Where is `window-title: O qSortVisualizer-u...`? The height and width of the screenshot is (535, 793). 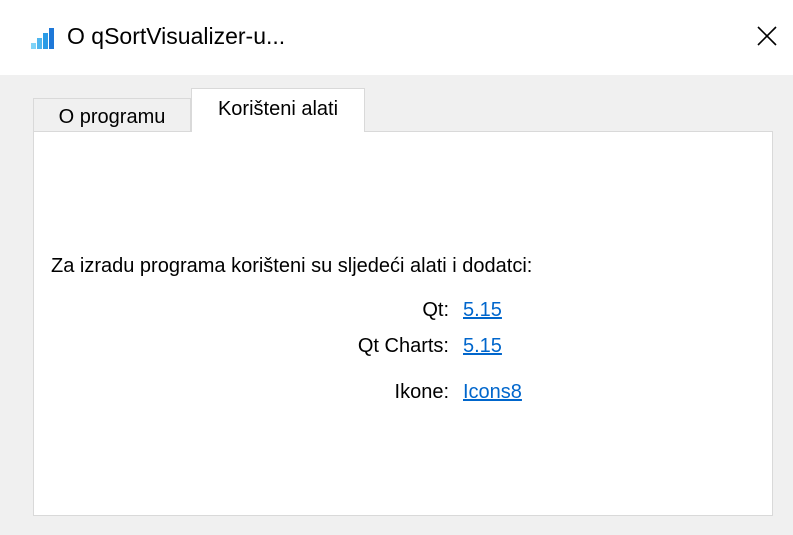
window-title: O qSortVisualizer-u... is located at coordinates (176, 36).